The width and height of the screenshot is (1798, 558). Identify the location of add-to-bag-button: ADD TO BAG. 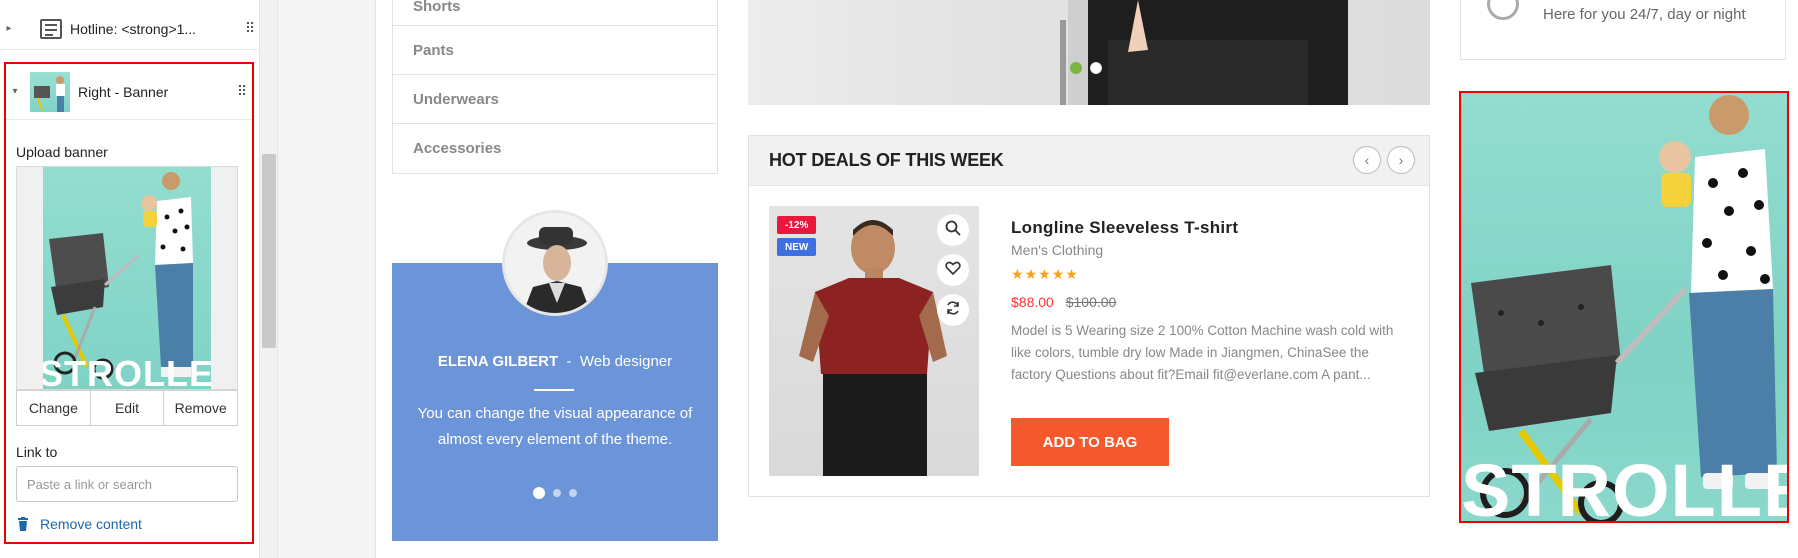
(1090, 442).